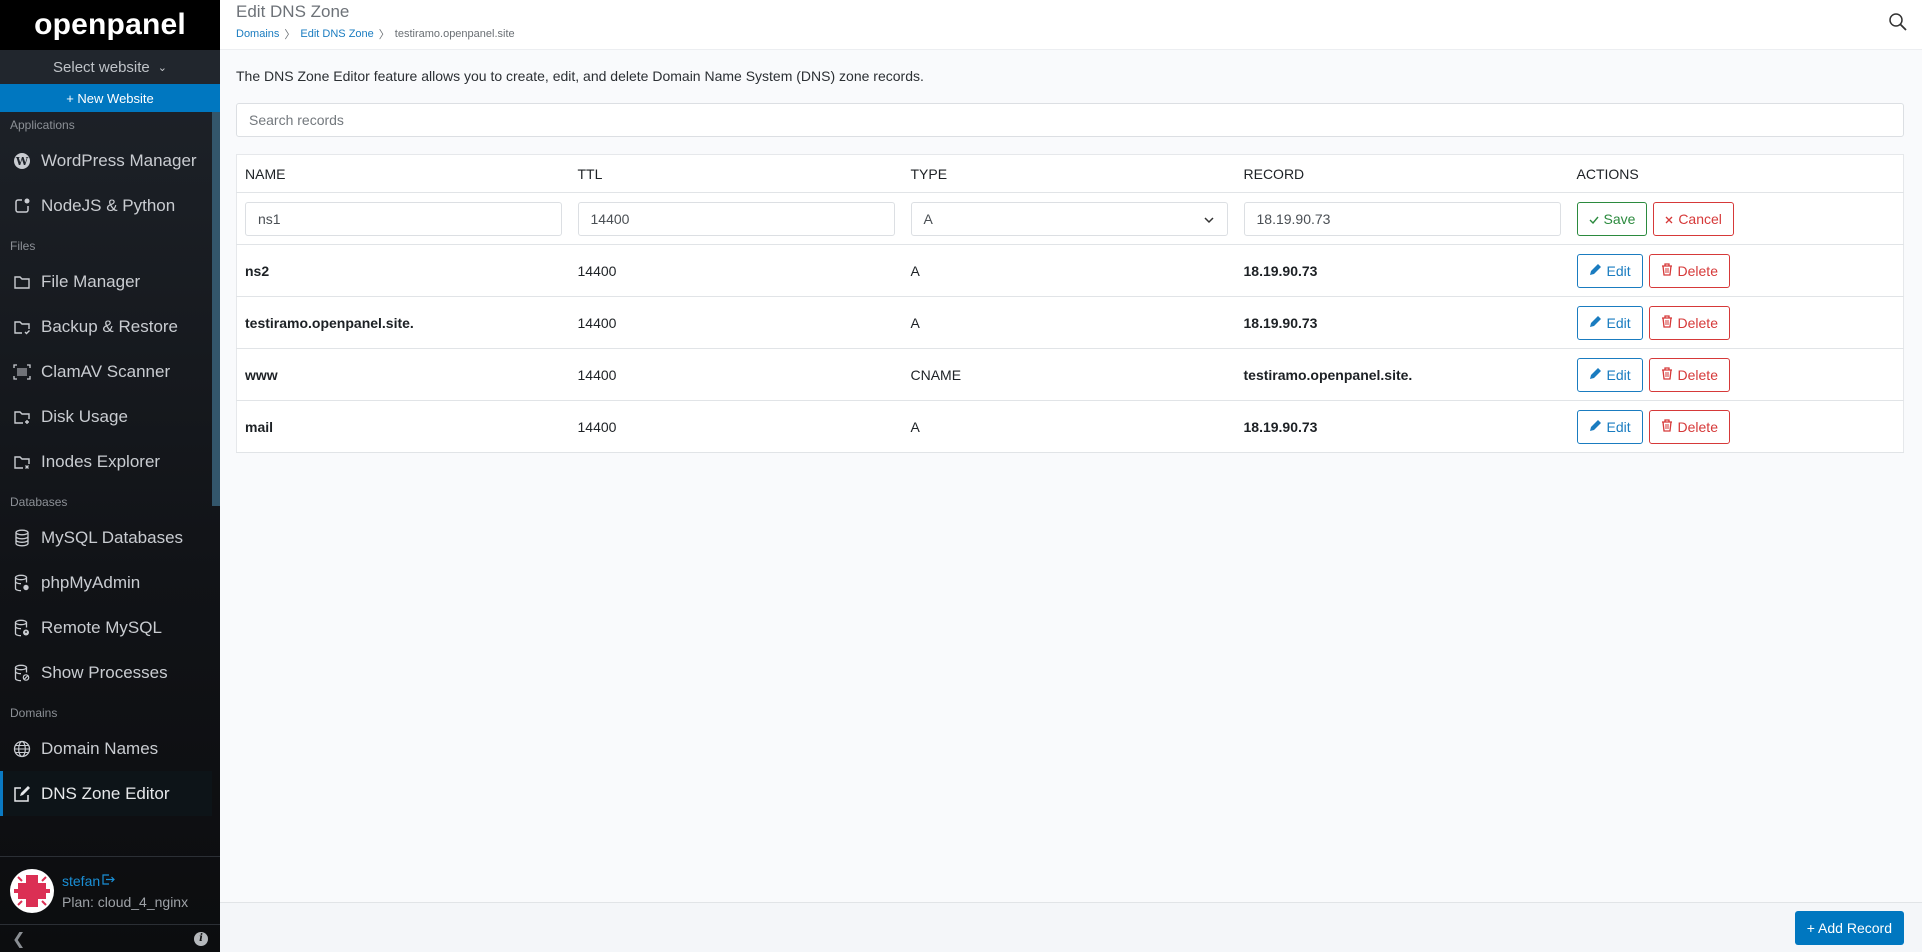  Describe the element at coordinates (1070, 120) in the screenshot. I see `search-records-input` at that location.